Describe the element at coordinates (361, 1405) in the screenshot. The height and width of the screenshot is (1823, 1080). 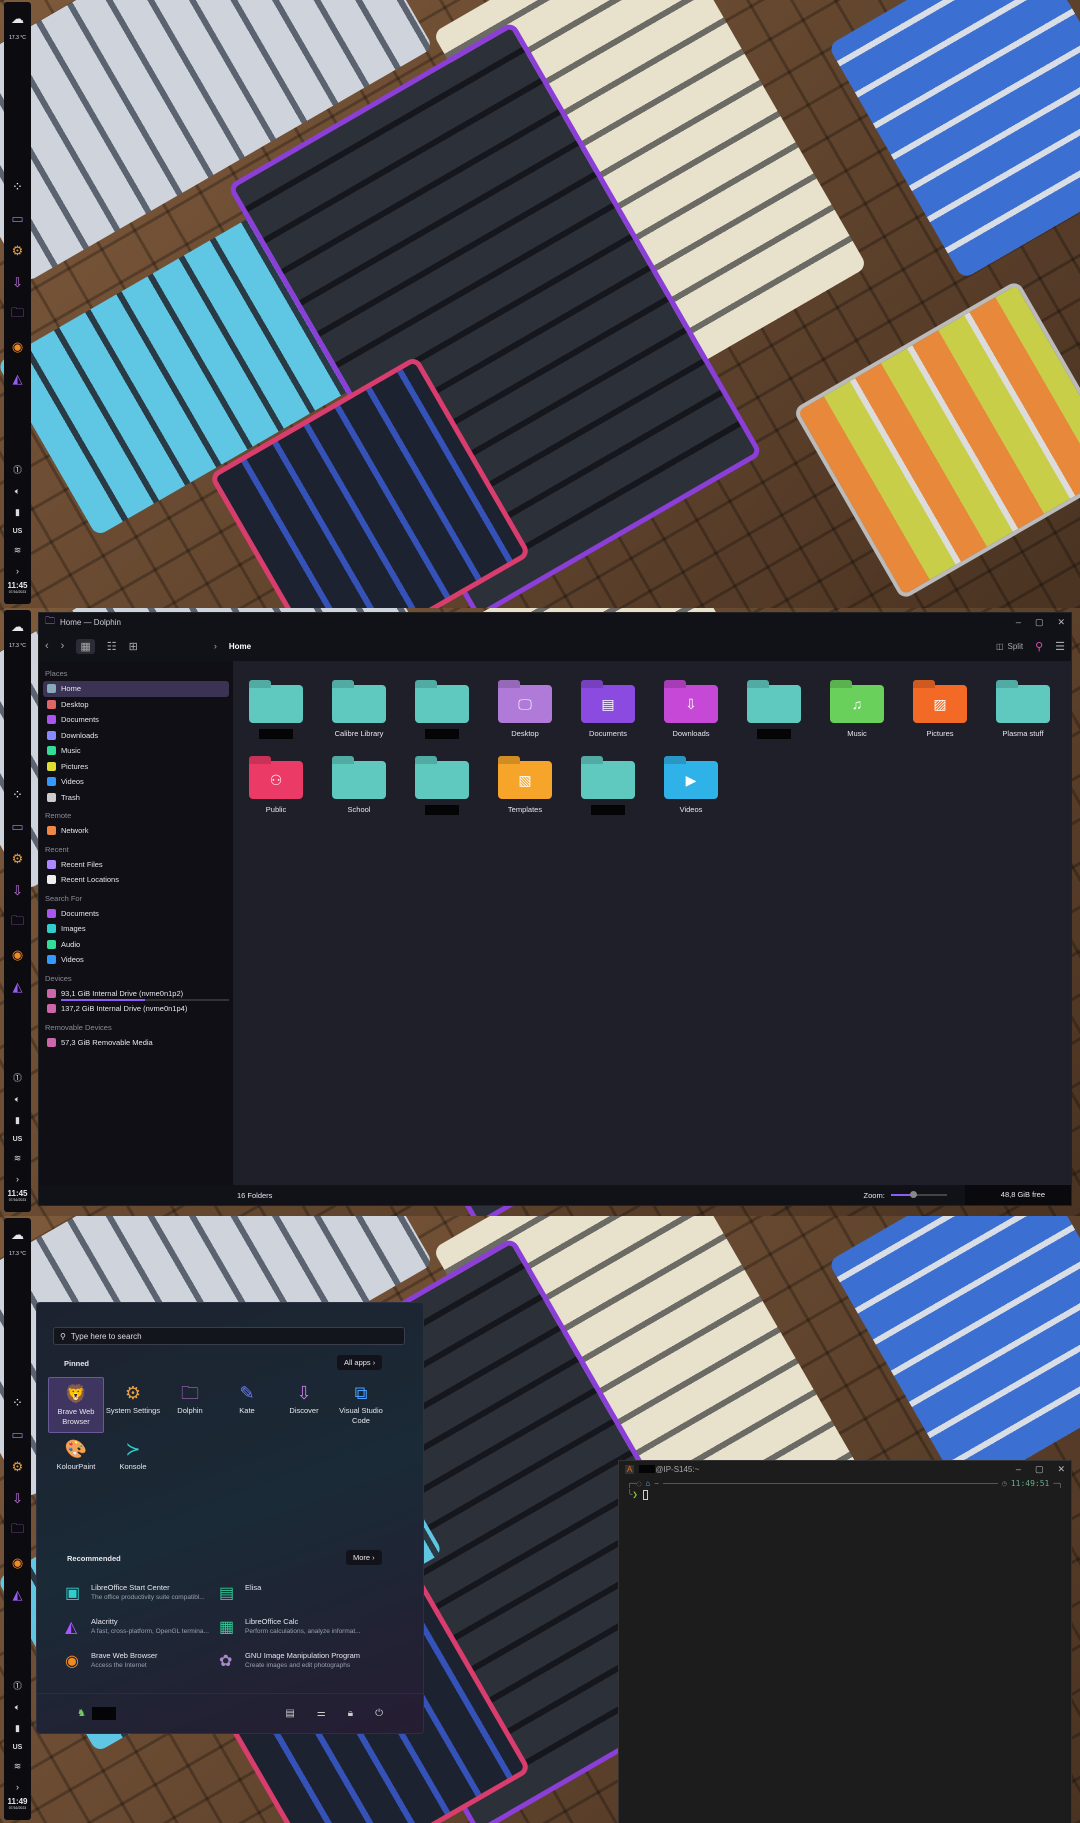
I see `pinned-app: ⧉ Visual Studio Code` at that location.